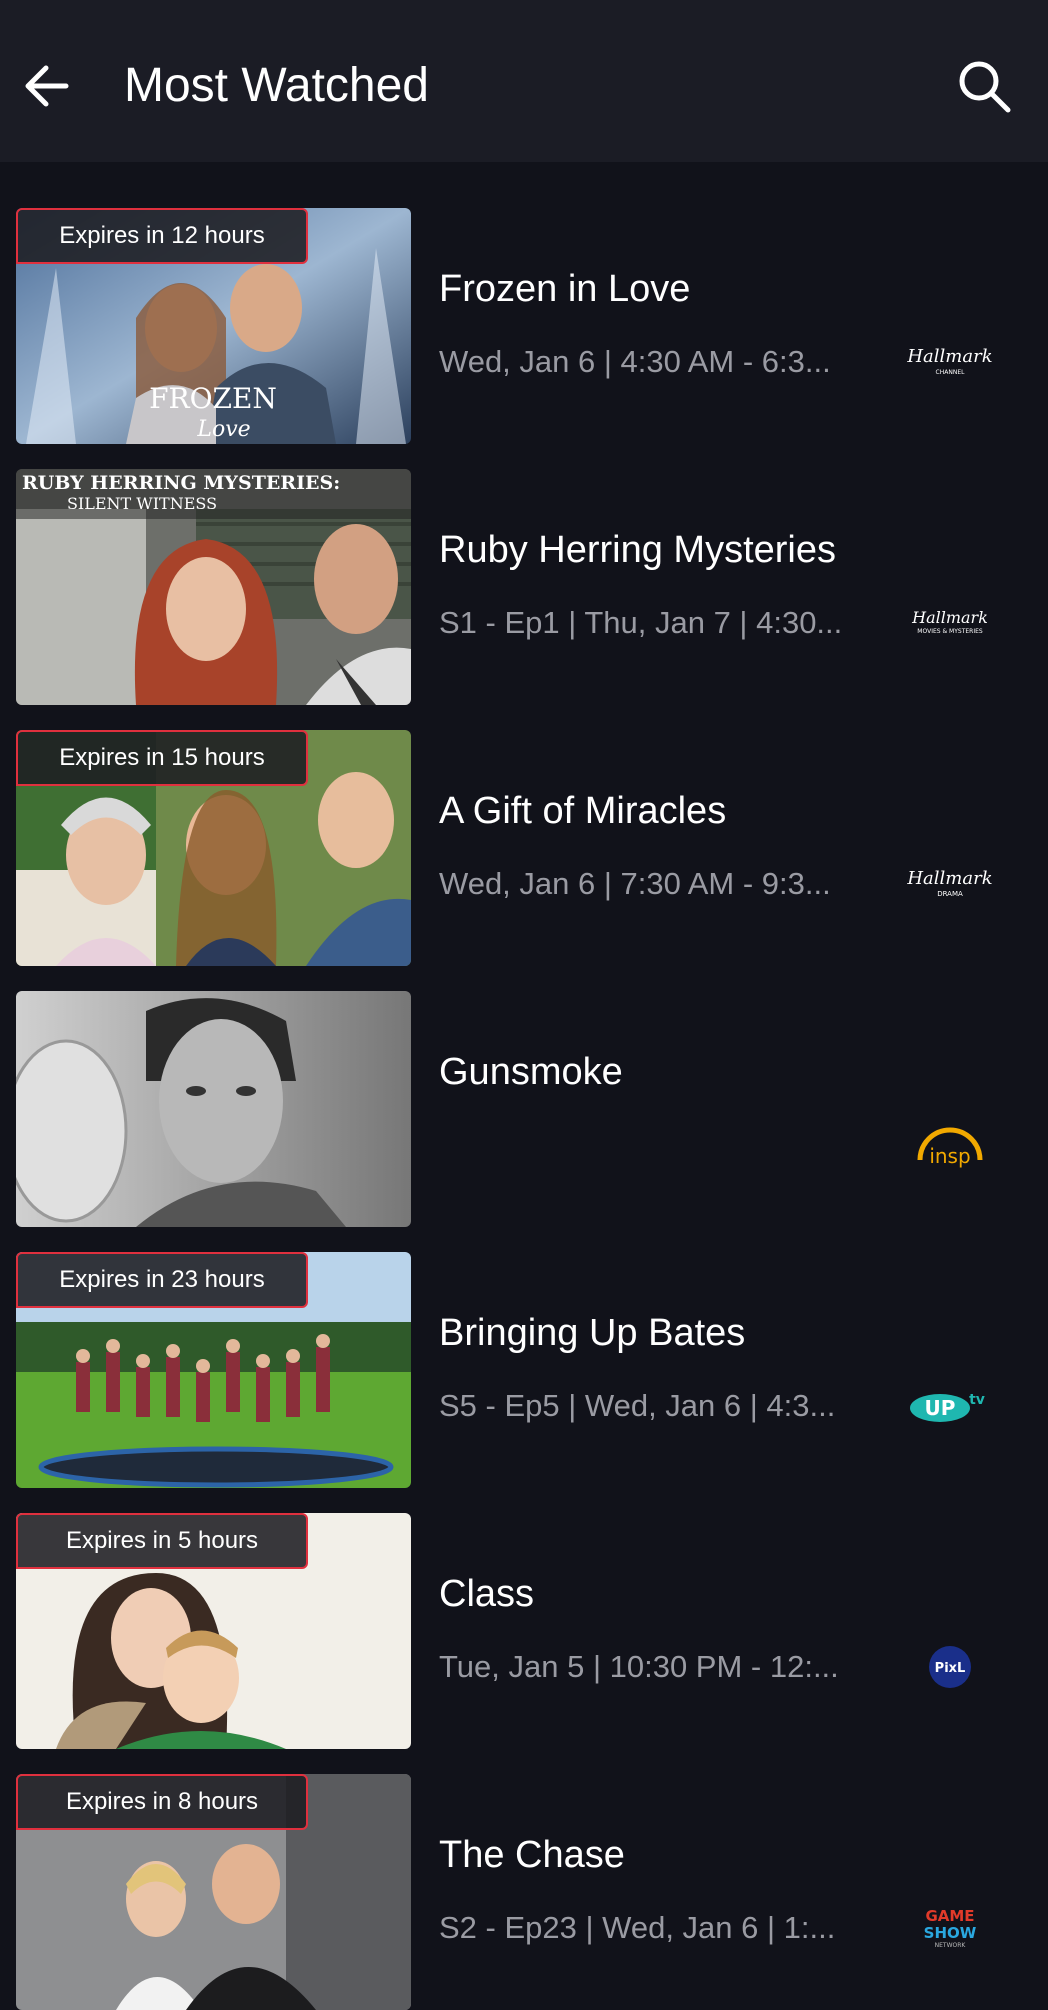 This screenshot has height=2010, width=1048. What do you see at coordinates (524, 1109) in the screenshot?
I see `list-item: Gunsmoke insp` at bounding box center [524, 1109].